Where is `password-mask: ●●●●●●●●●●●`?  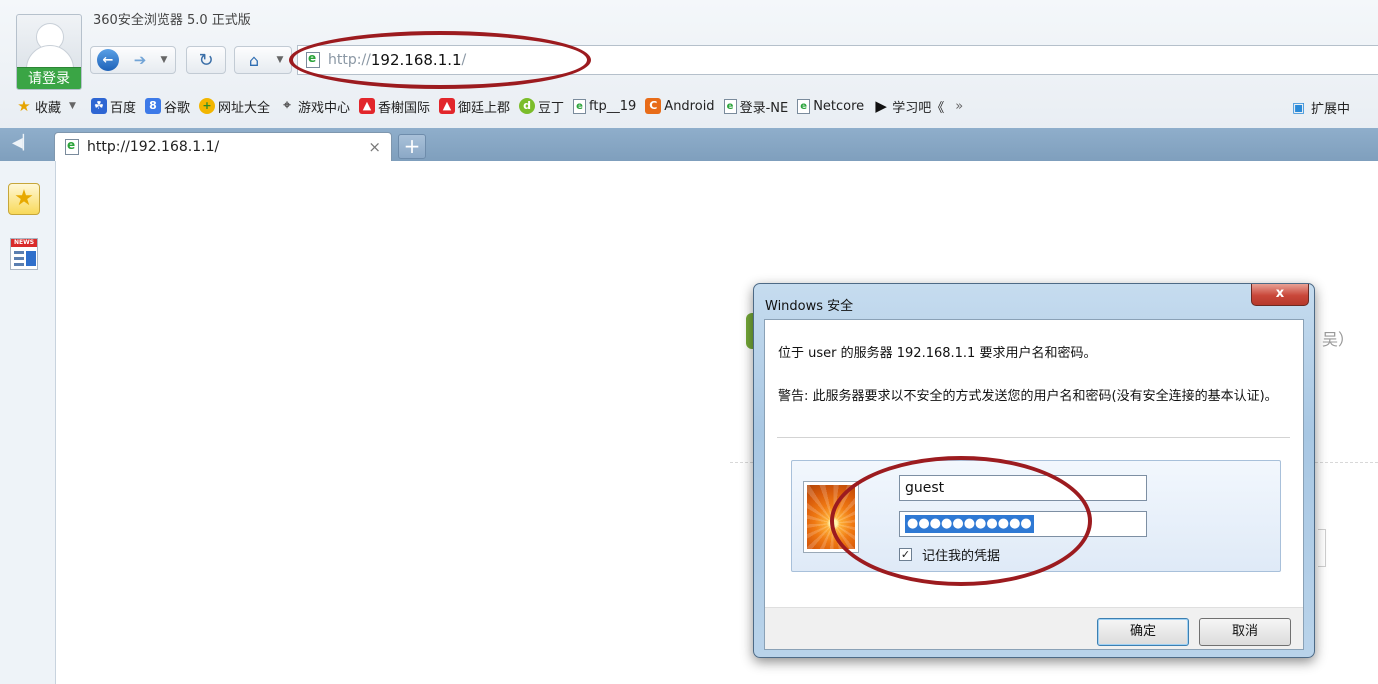 password-mask: ●●●●●●●●●●● is located at coordinates (969, 524).